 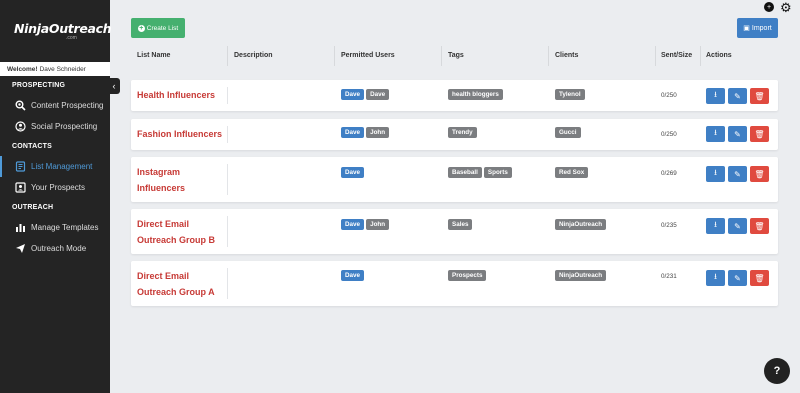 What do you see at coordinates (141, 28) in the screenshot?
I see `plus-icon: +` at bounding box center [141, 28].